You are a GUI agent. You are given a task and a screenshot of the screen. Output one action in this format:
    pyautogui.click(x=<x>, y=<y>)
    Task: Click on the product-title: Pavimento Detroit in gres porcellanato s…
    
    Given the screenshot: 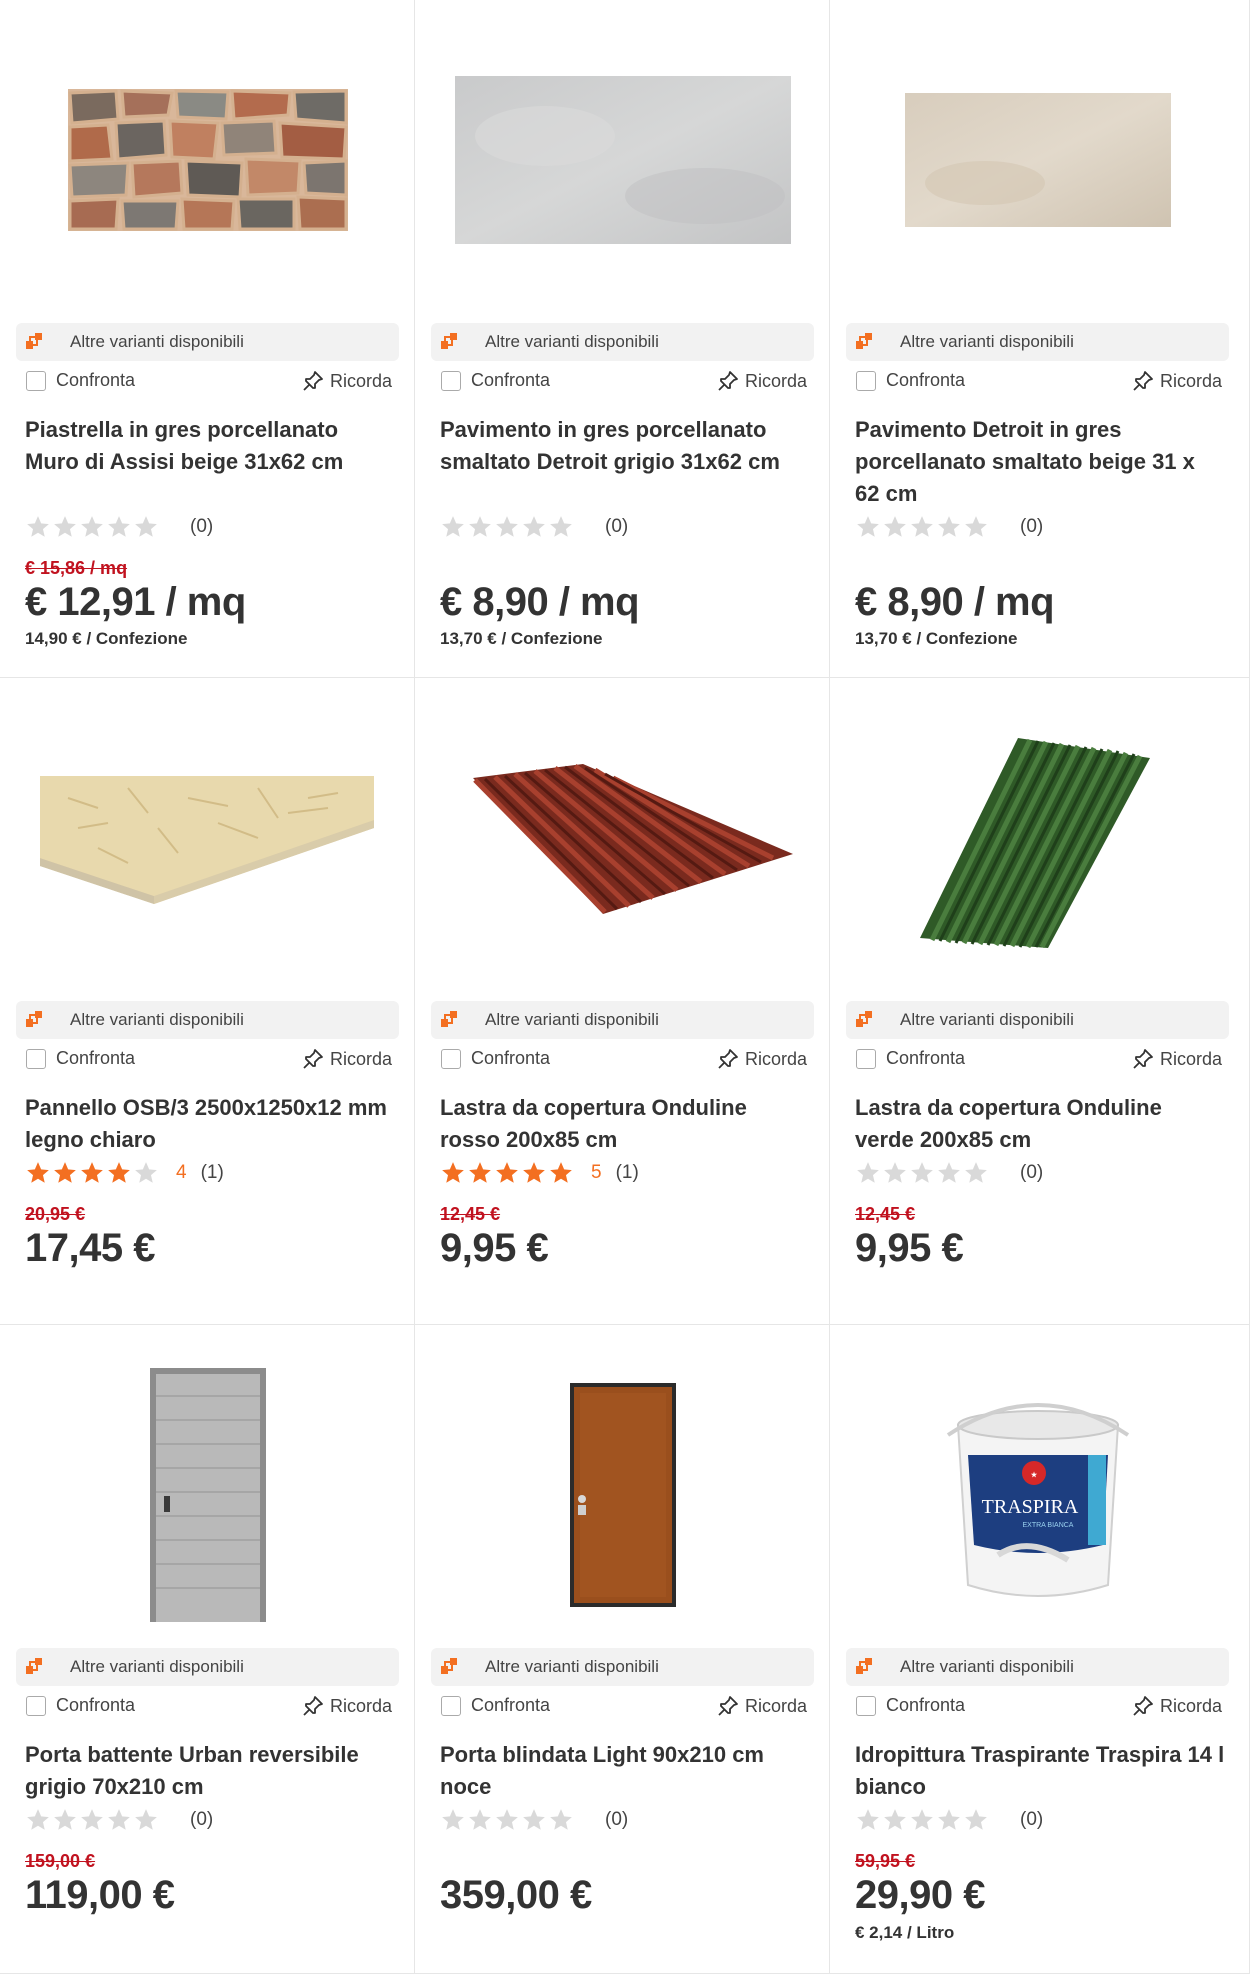 What is the action you would take?
    pyautogui.click(x=1040, y=462)
    